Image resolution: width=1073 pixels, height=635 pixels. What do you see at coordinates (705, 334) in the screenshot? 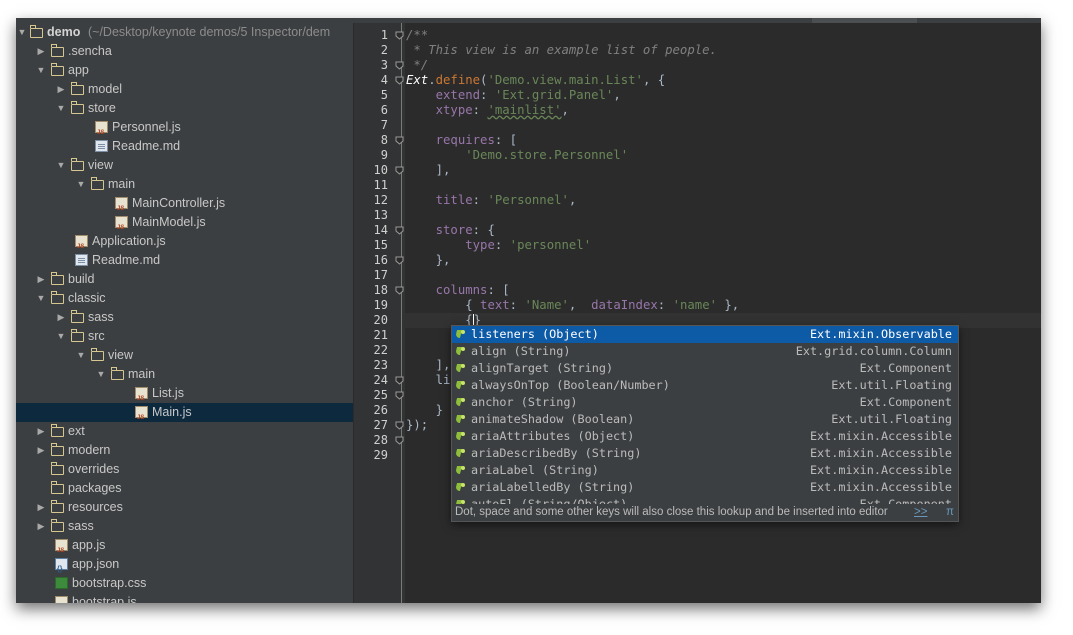
I see `completion-item: listeners (Object) Ext.mixin.Observable` at bounding box center [705, 334].